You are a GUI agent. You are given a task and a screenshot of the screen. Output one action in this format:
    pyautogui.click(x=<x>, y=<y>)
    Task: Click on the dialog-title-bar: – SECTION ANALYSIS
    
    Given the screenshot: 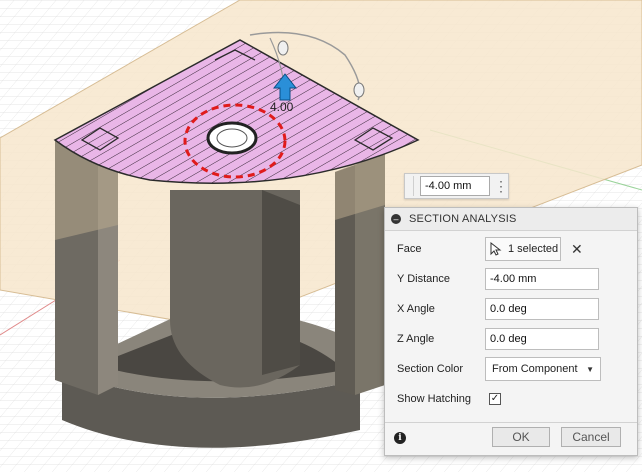 What is the action you would take?
    pyautogui.click(x=511, y=219)
    